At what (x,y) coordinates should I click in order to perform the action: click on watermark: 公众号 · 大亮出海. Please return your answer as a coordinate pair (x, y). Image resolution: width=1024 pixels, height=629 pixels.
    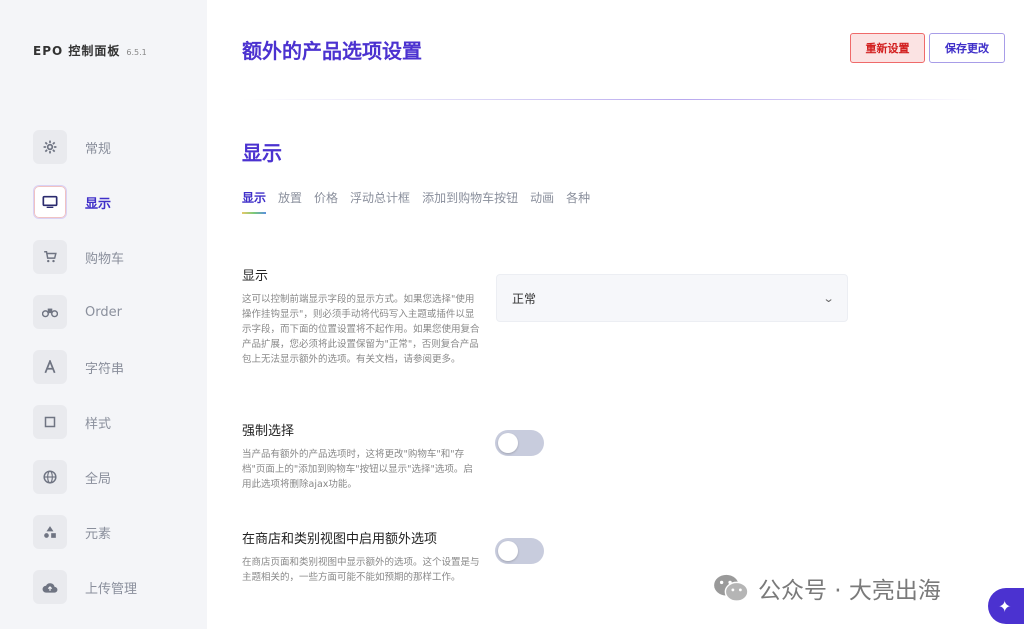
    Looking at the image, I should click on (826, 588).